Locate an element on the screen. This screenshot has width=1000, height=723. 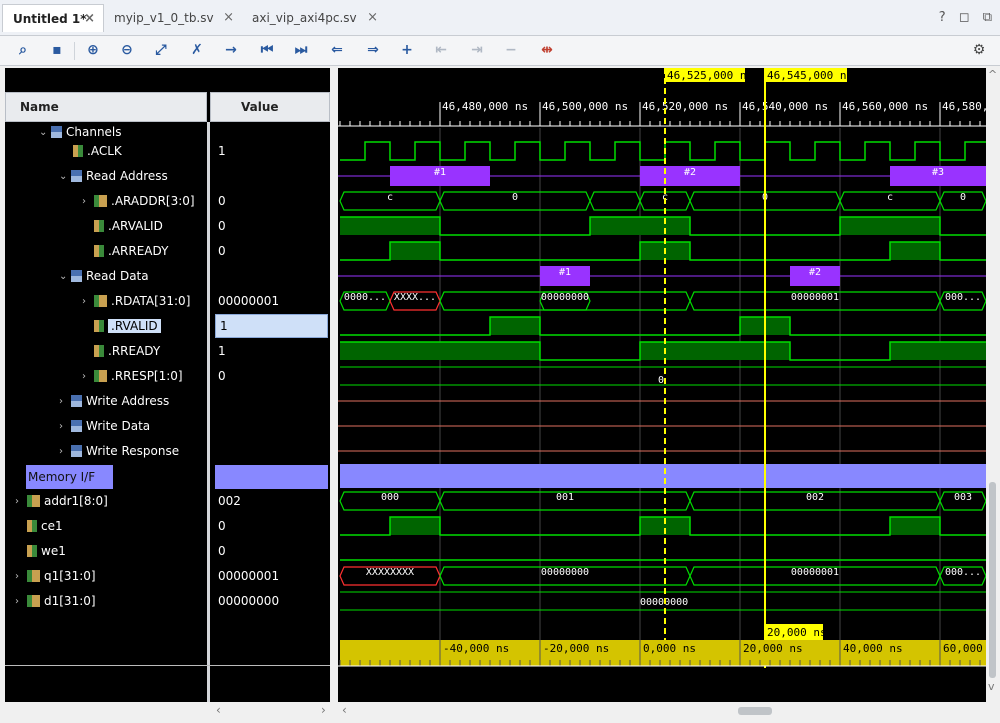
signal-name: .ARREADY is located at coordinates (131, 251).